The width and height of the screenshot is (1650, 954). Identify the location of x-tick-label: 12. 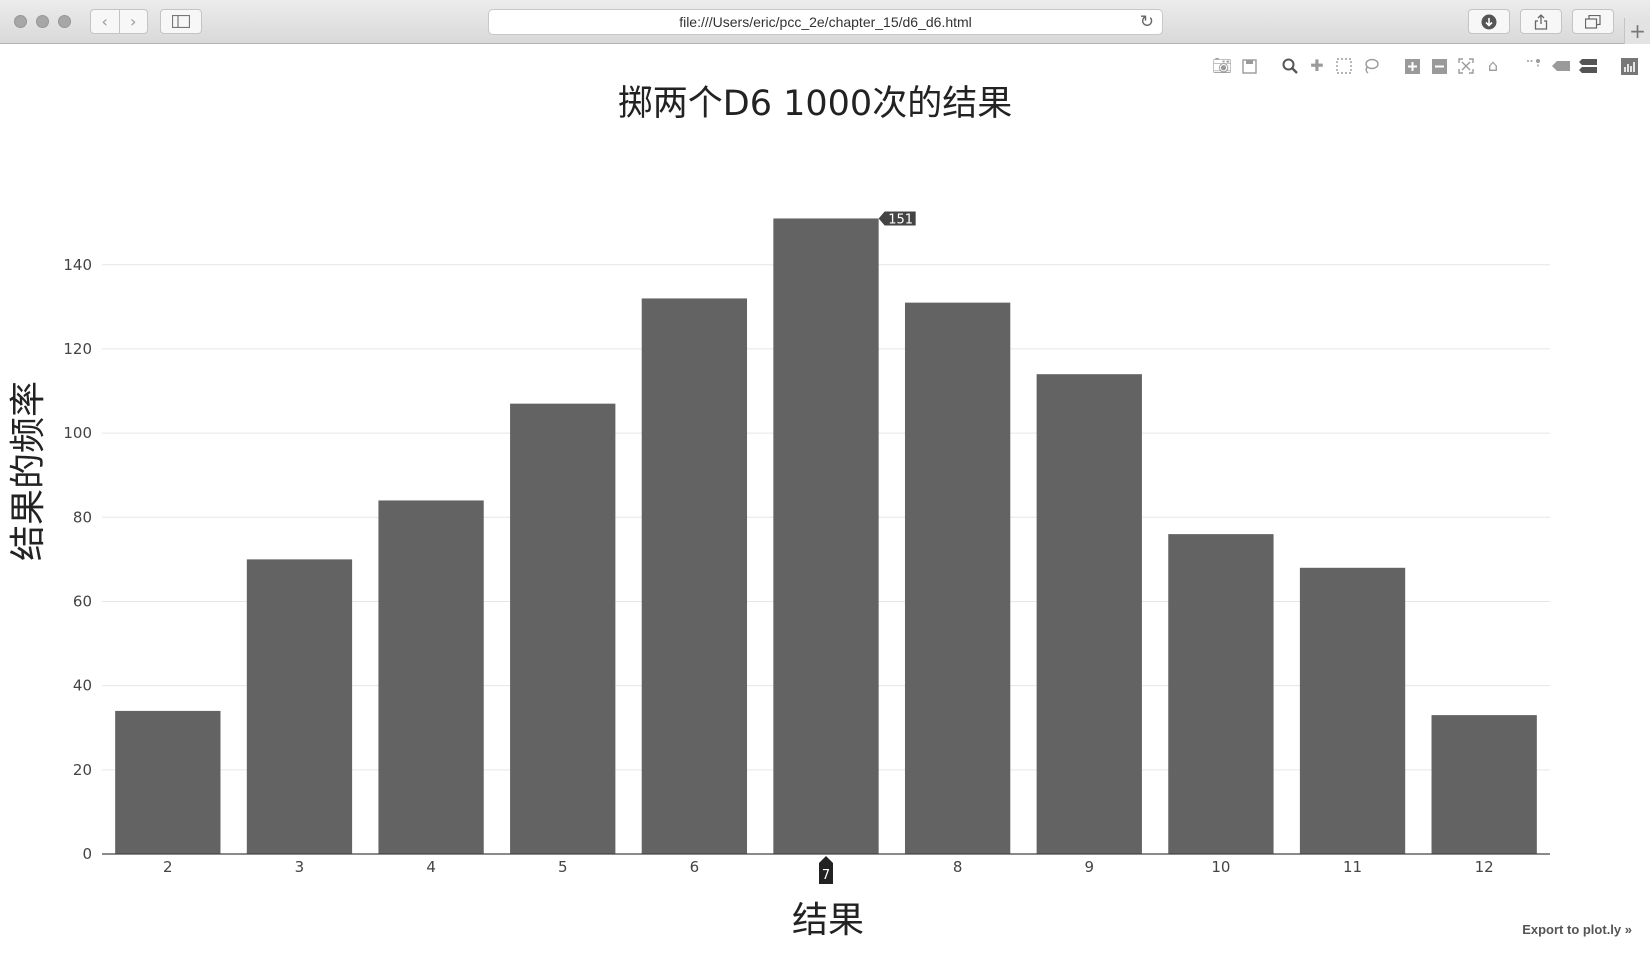
(1484, 867).